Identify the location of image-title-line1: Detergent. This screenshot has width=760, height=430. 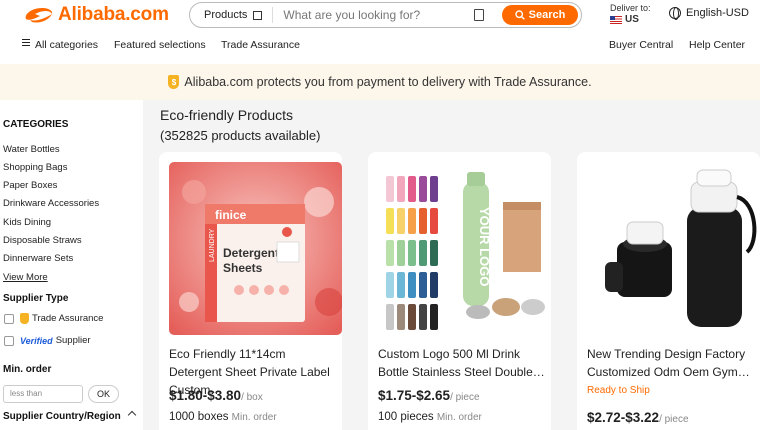
(251, 253).